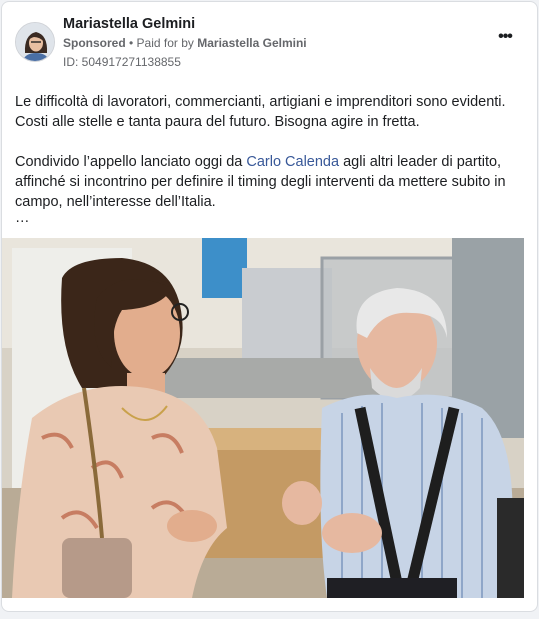 The width and height of the screenshot is (539, 619). What do you see at coordinates (94, 43) in the screenshot?
I see `sponsored-label: Sponsored` at bounding box center [94, 43].